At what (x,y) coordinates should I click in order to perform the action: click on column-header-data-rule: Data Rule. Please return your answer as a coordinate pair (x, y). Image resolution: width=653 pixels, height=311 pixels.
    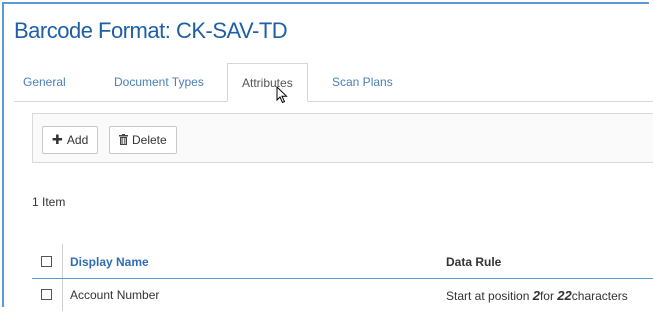
    Looking at the image, I should click on (473, 262).